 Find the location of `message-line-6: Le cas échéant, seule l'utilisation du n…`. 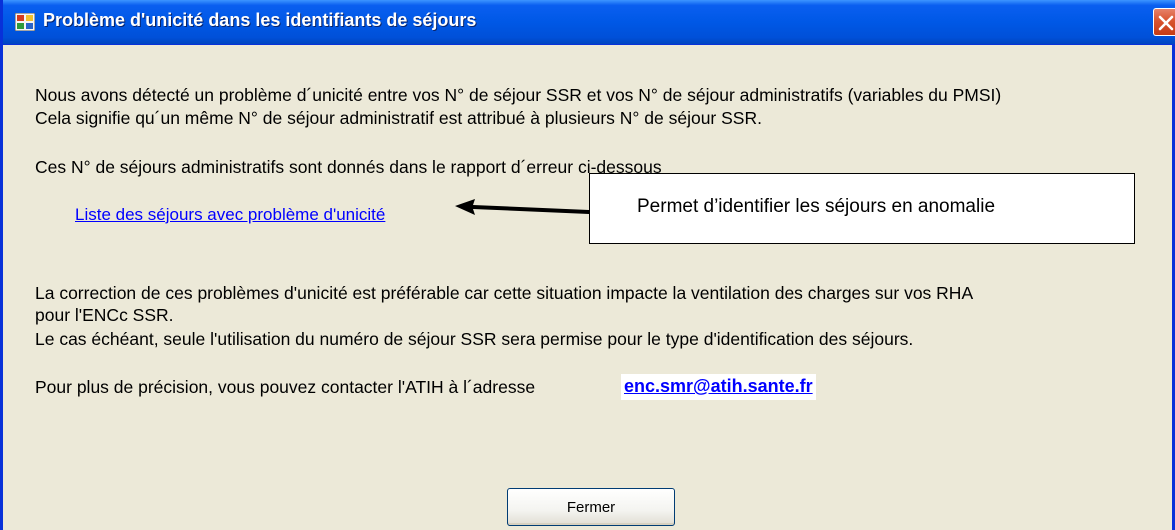

message-line-6: Le cas échéant, seule l'utilisation du n… is located at coordinates (474, 339).